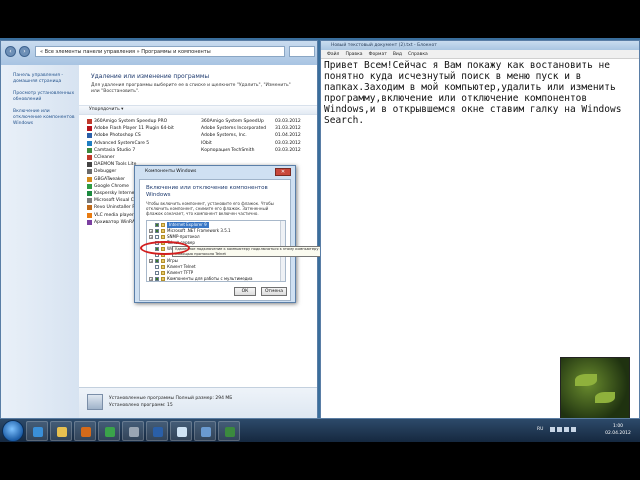 This screenshot has height=480, width=640. Describe the element at coordinates (198, 143) in the screenshot. I see `table-row: Advanced SystemCare 5 IObit 03.03.2012` at that location.